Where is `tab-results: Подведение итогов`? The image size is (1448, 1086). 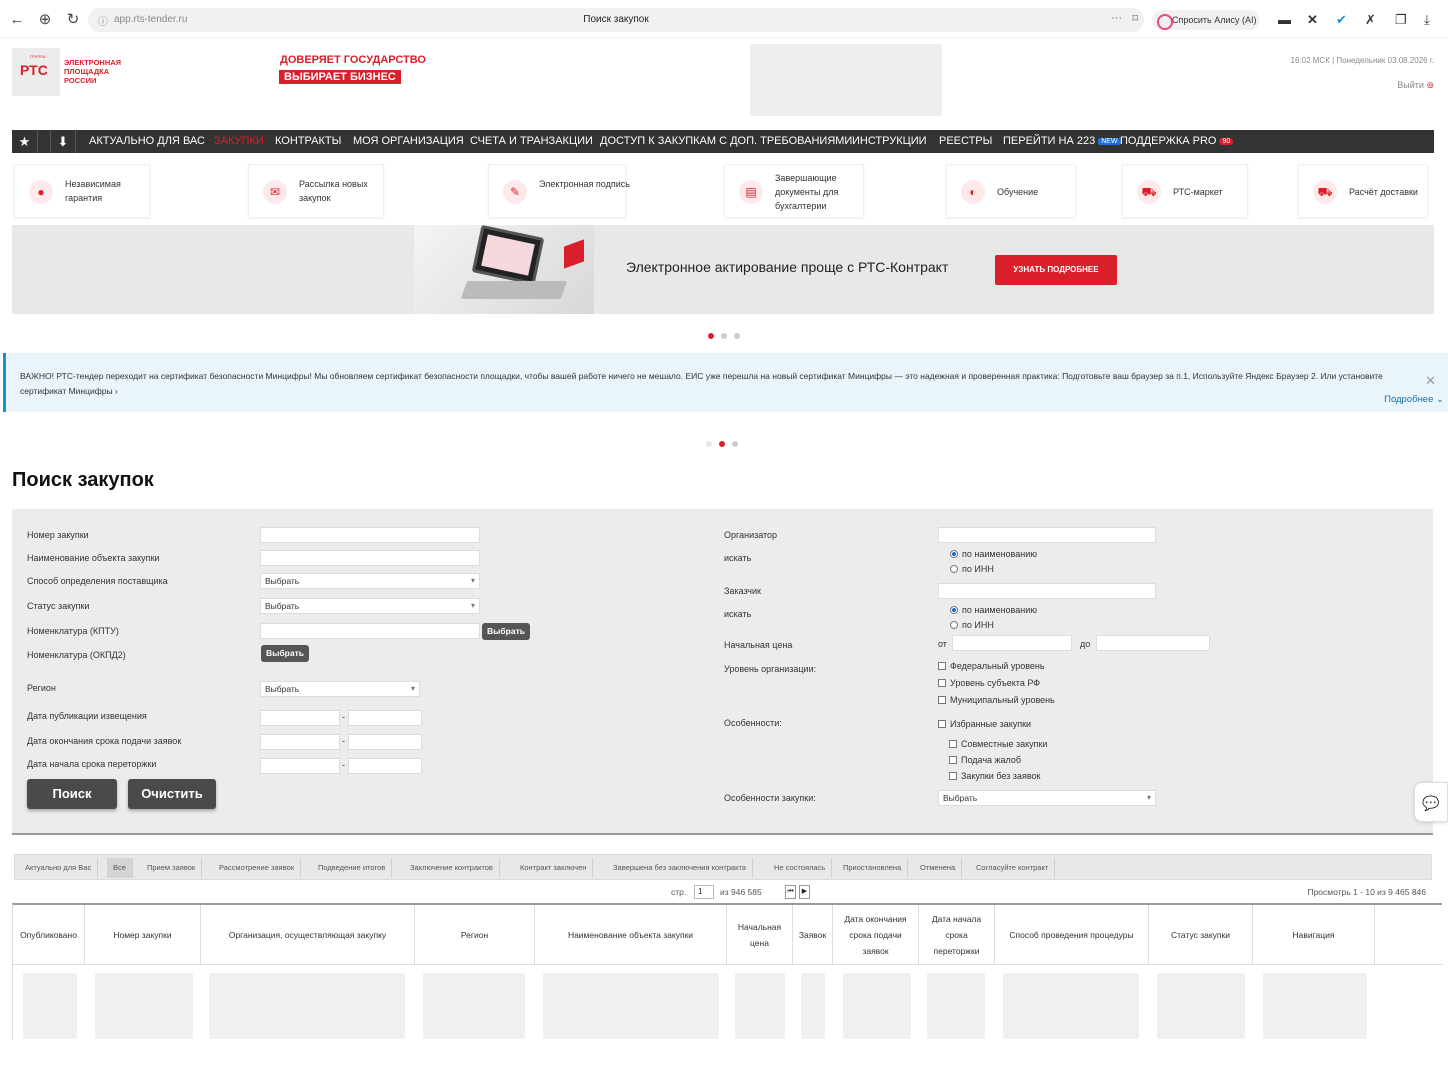
tab-results: Подведение итогов is located at coordinates (352, 868).